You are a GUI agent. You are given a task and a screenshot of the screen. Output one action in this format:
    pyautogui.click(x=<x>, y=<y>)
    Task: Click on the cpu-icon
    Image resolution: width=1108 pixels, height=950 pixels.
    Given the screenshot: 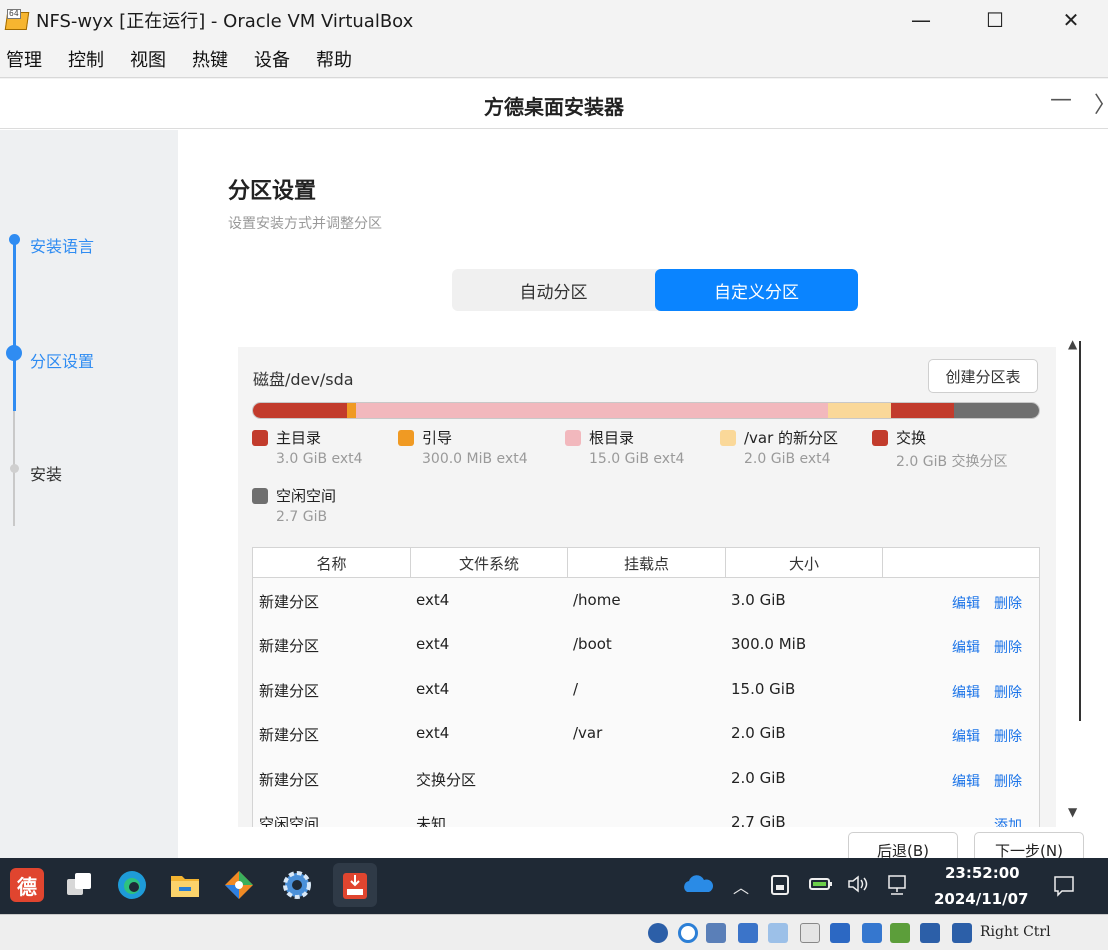 What is the action you would take?
    pyautogui.click(x=900, y=933)
    